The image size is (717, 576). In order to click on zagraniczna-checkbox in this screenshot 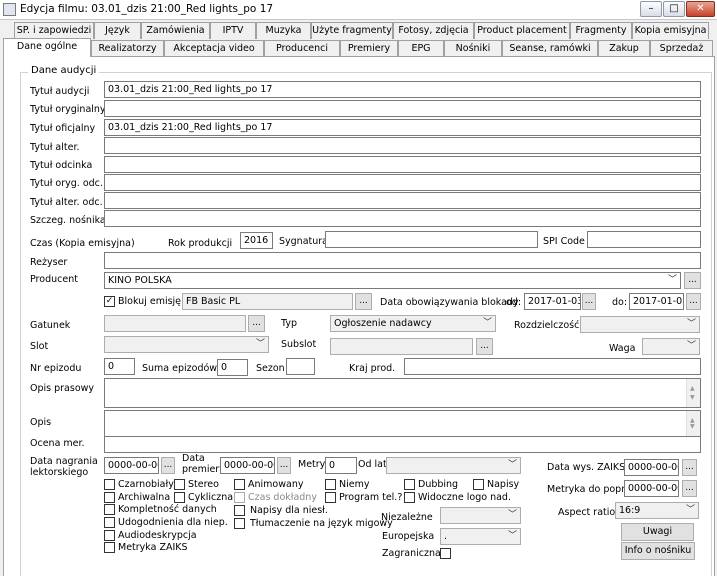, I will do `click(445, 553)`.